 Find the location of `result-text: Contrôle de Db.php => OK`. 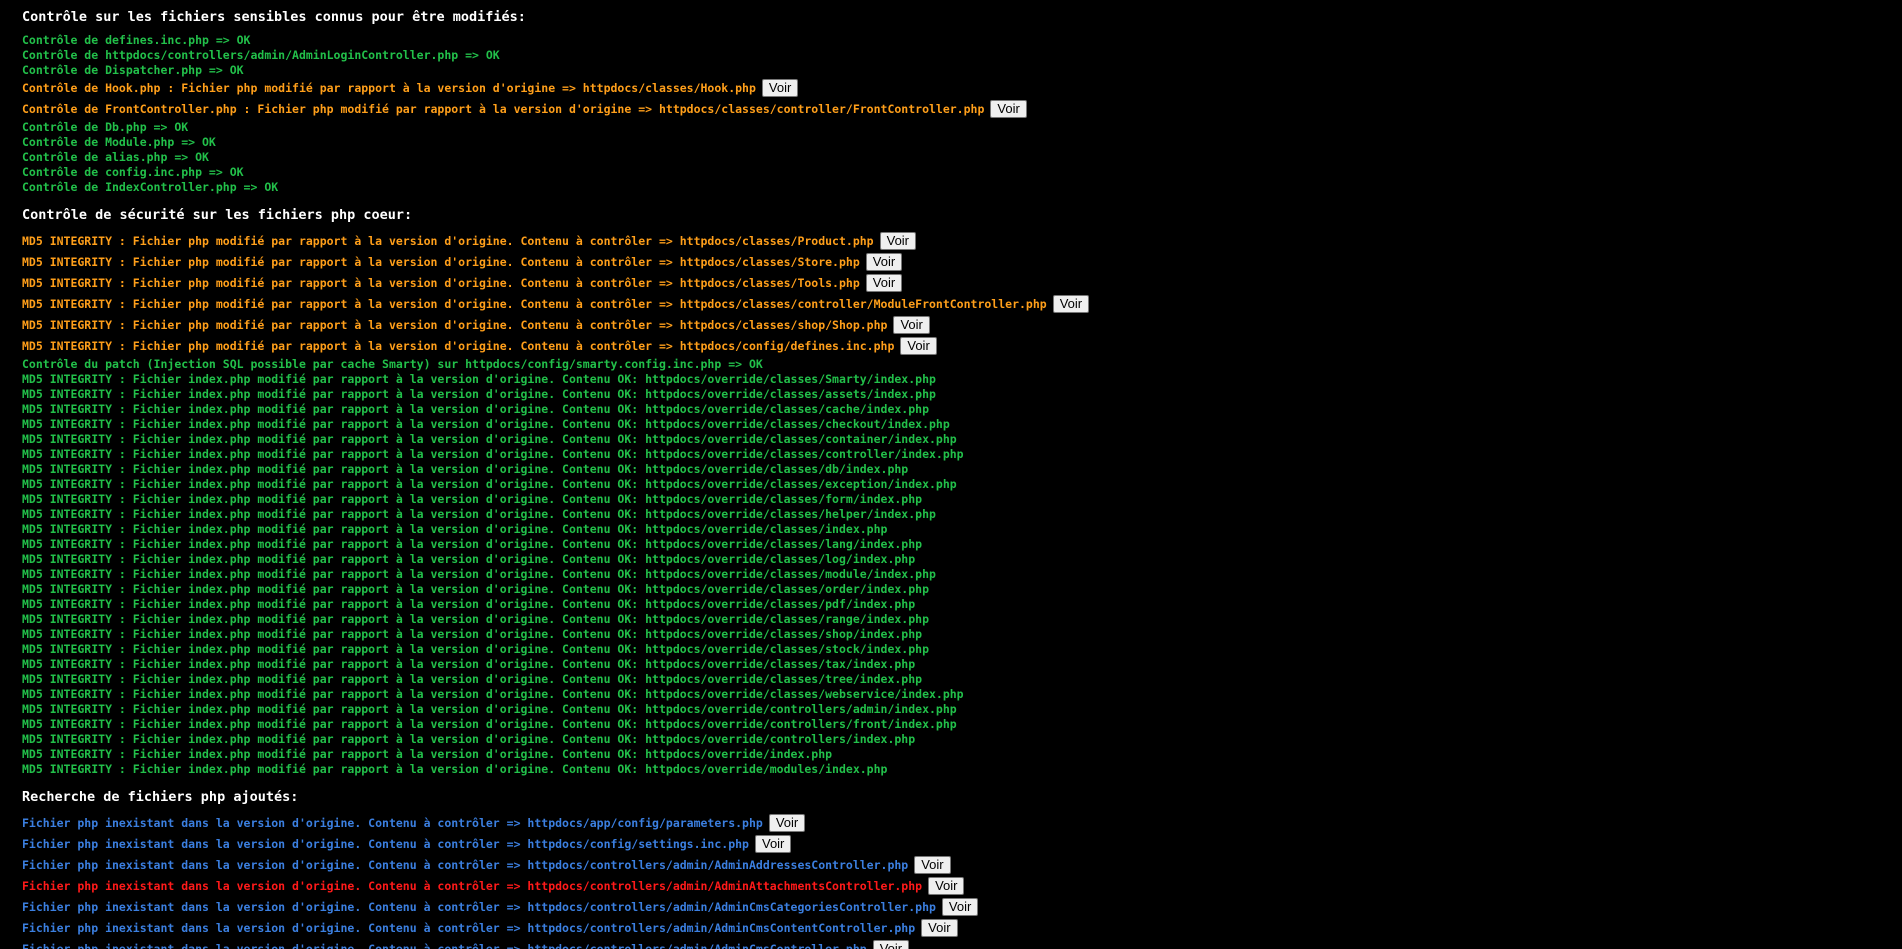

result-text: Contrôle de Db.php => OK is located at coordinates (105, 127).